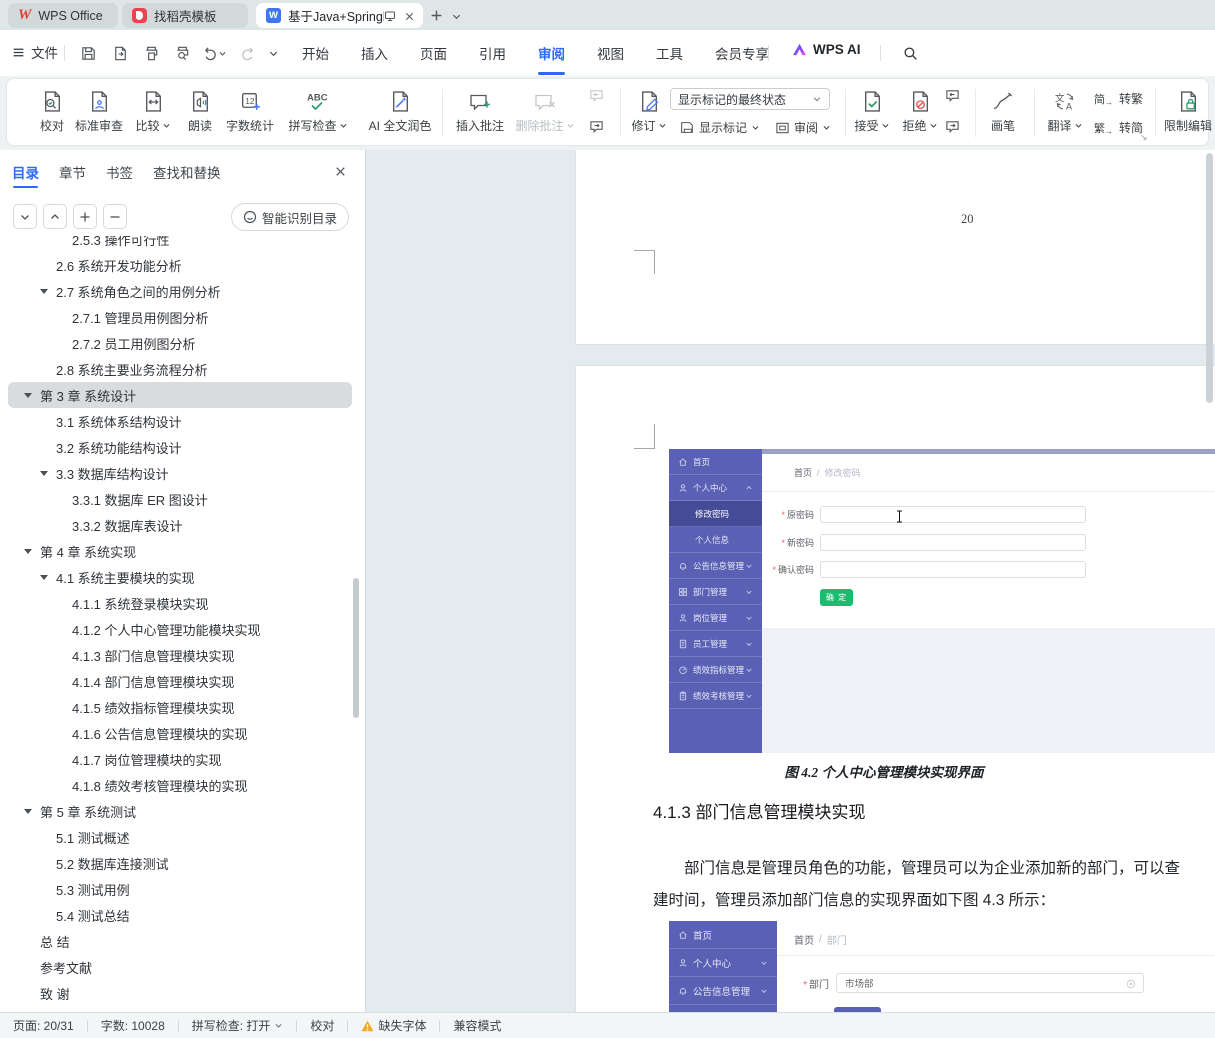  I want to click on file-menu: 文件, so click(35, 52).